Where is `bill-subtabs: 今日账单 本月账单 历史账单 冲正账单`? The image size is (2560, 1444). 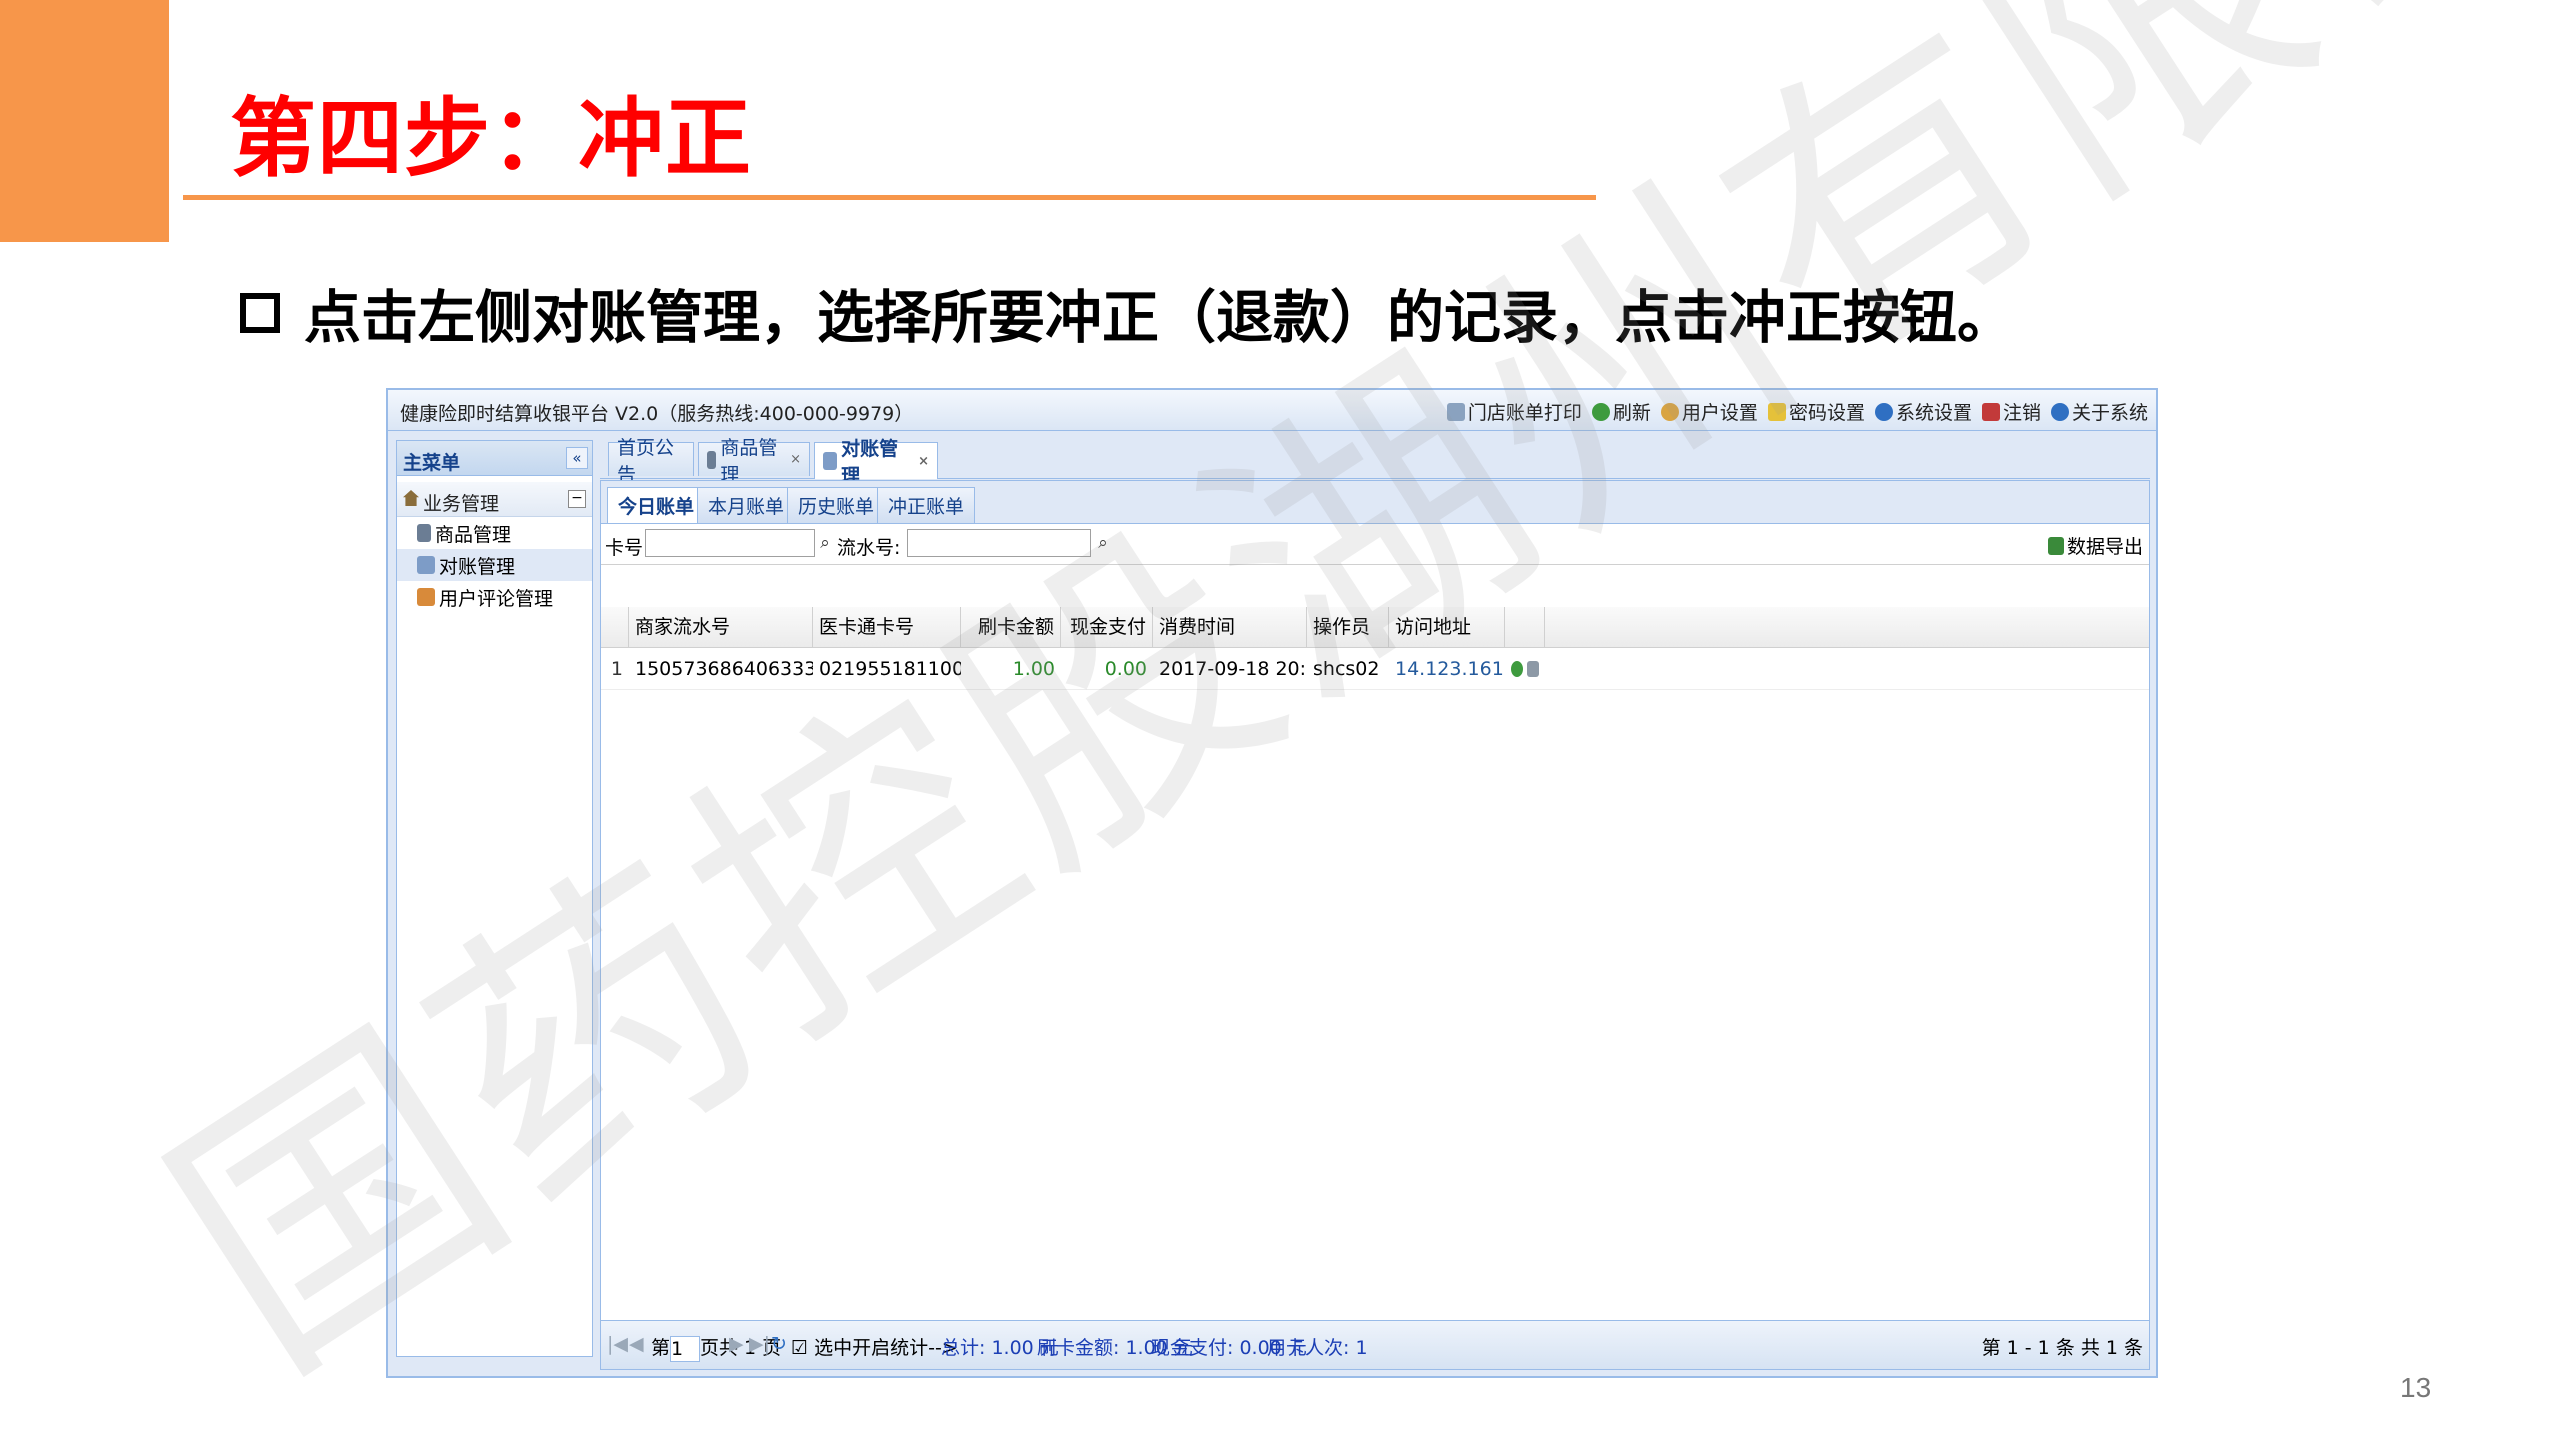
bill-subtabs: 今日账单 本月账单 历史账单 冲正账单 is located at coordinates (1375, 502).